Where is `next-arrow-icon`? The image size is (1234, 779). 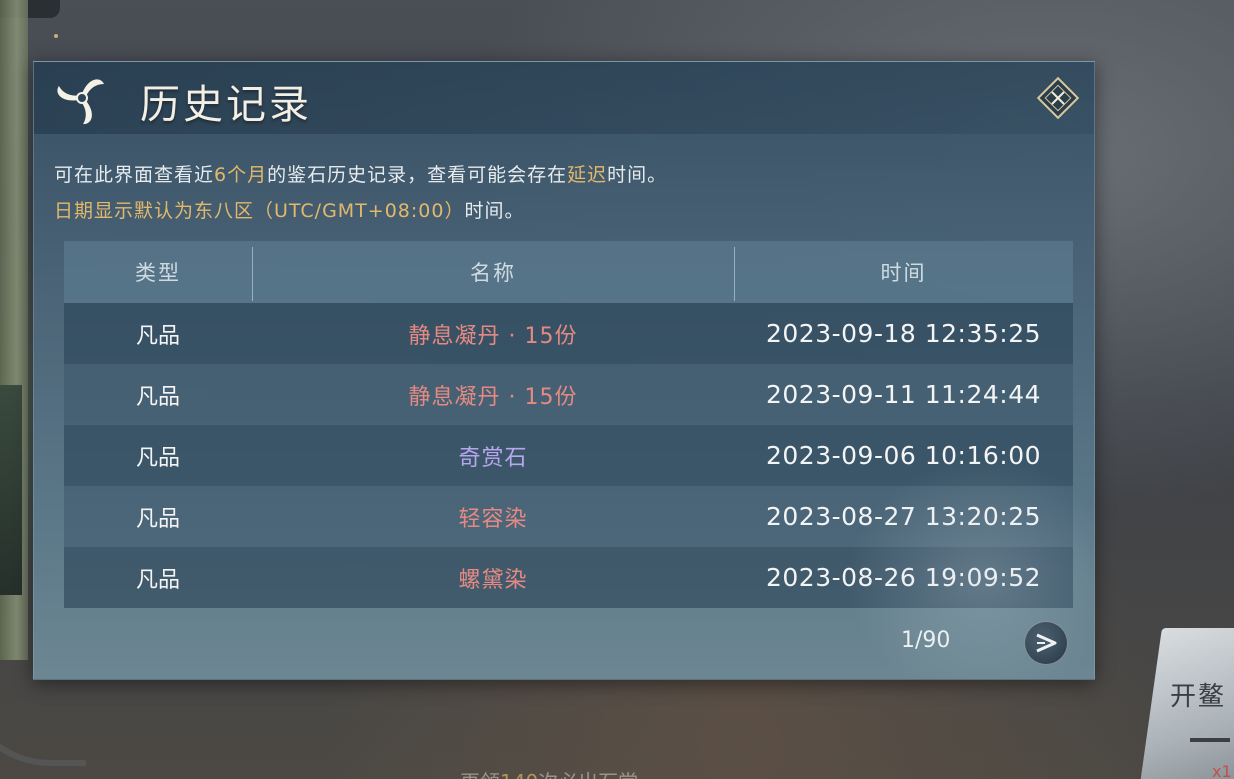 next-arrow-icon is located at coordinates (1046, 643).